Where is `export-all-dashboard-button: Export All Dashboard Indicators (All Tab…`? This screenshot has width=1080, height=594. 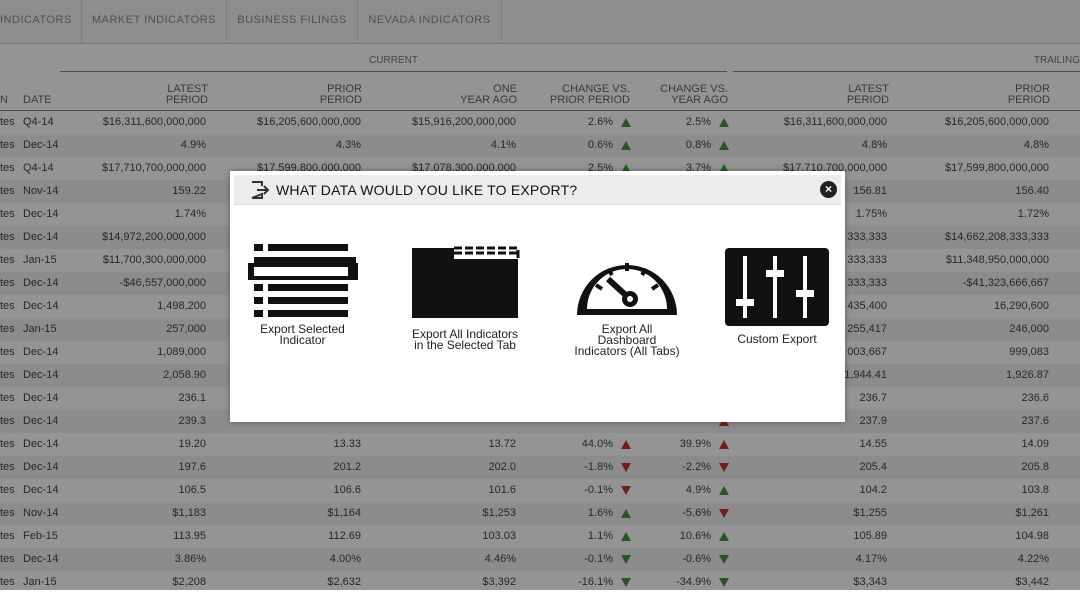 export-all-dashboard-button: Export All Dashboard Indicators (All Tab… is located at coordinates (627, 299).